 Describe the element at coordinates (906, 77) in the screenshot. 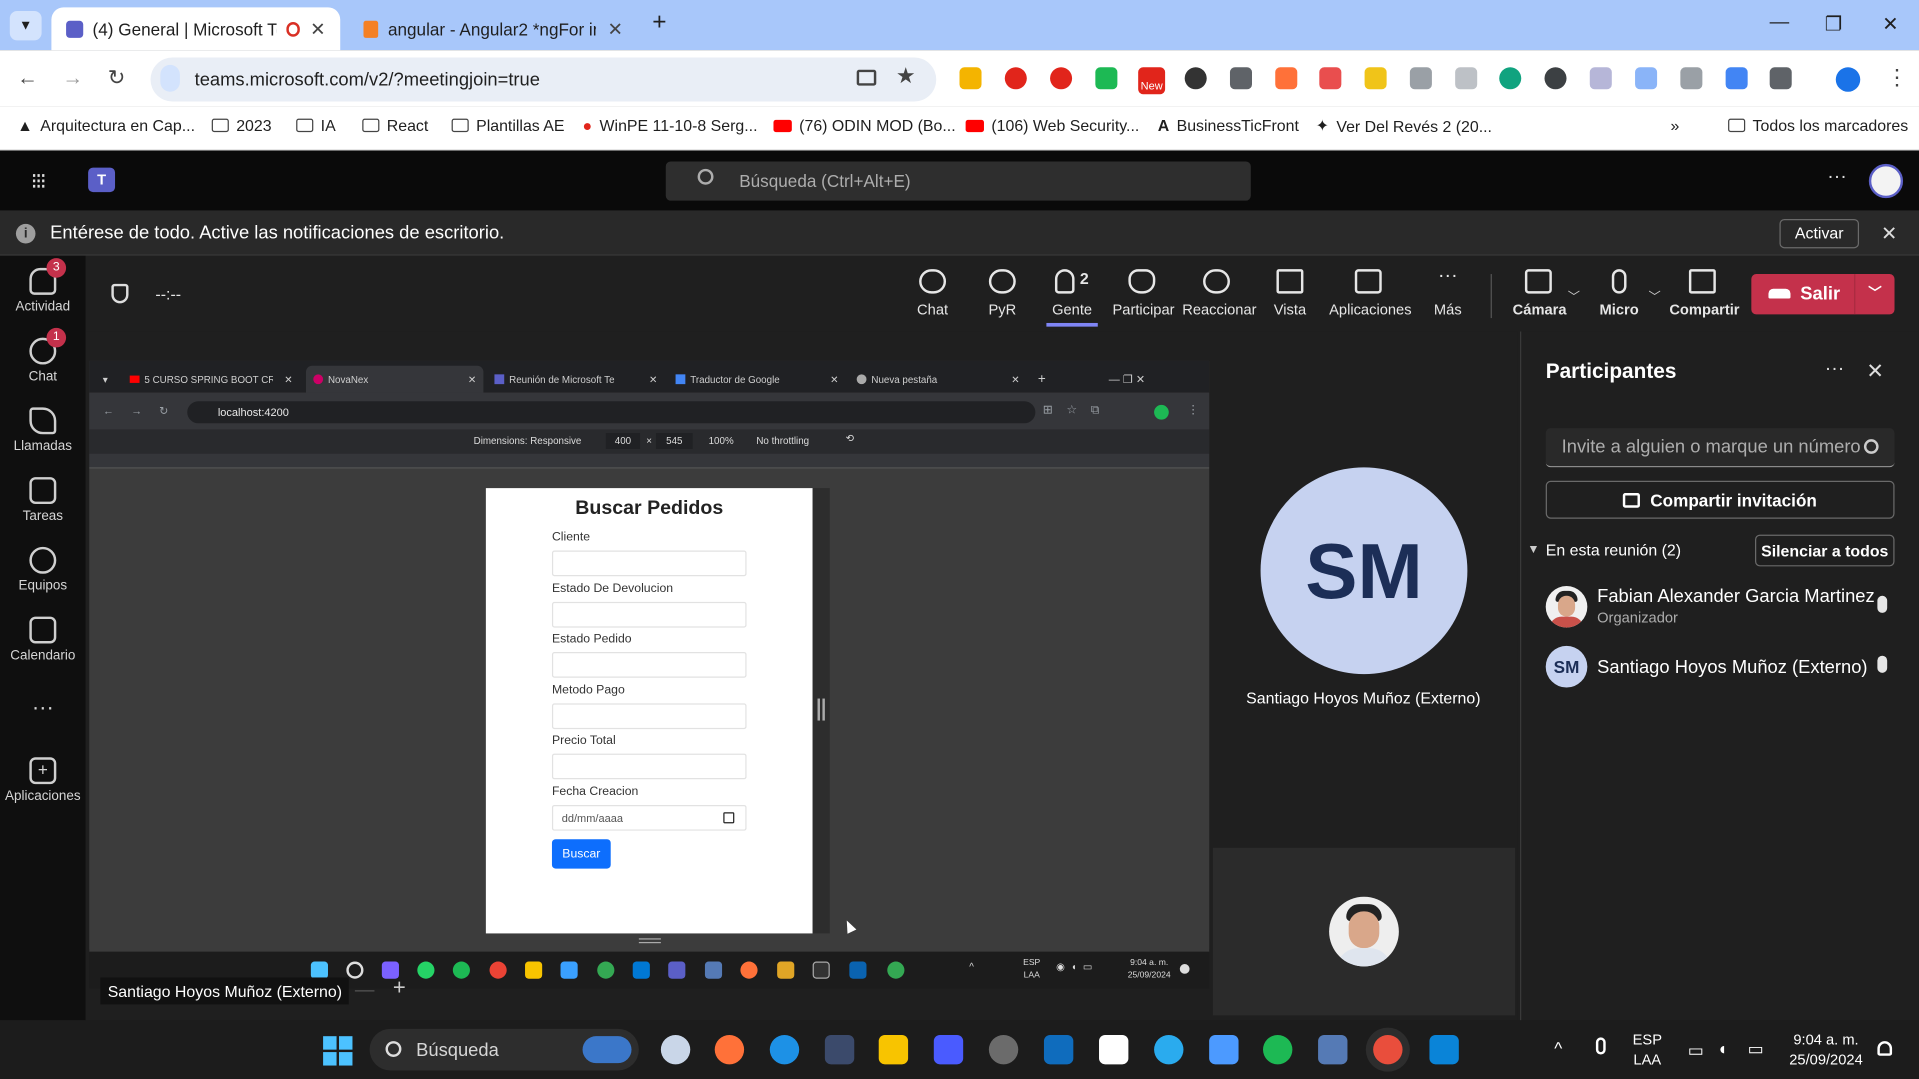

I see `bookmark-star-icon: ★` at that location.